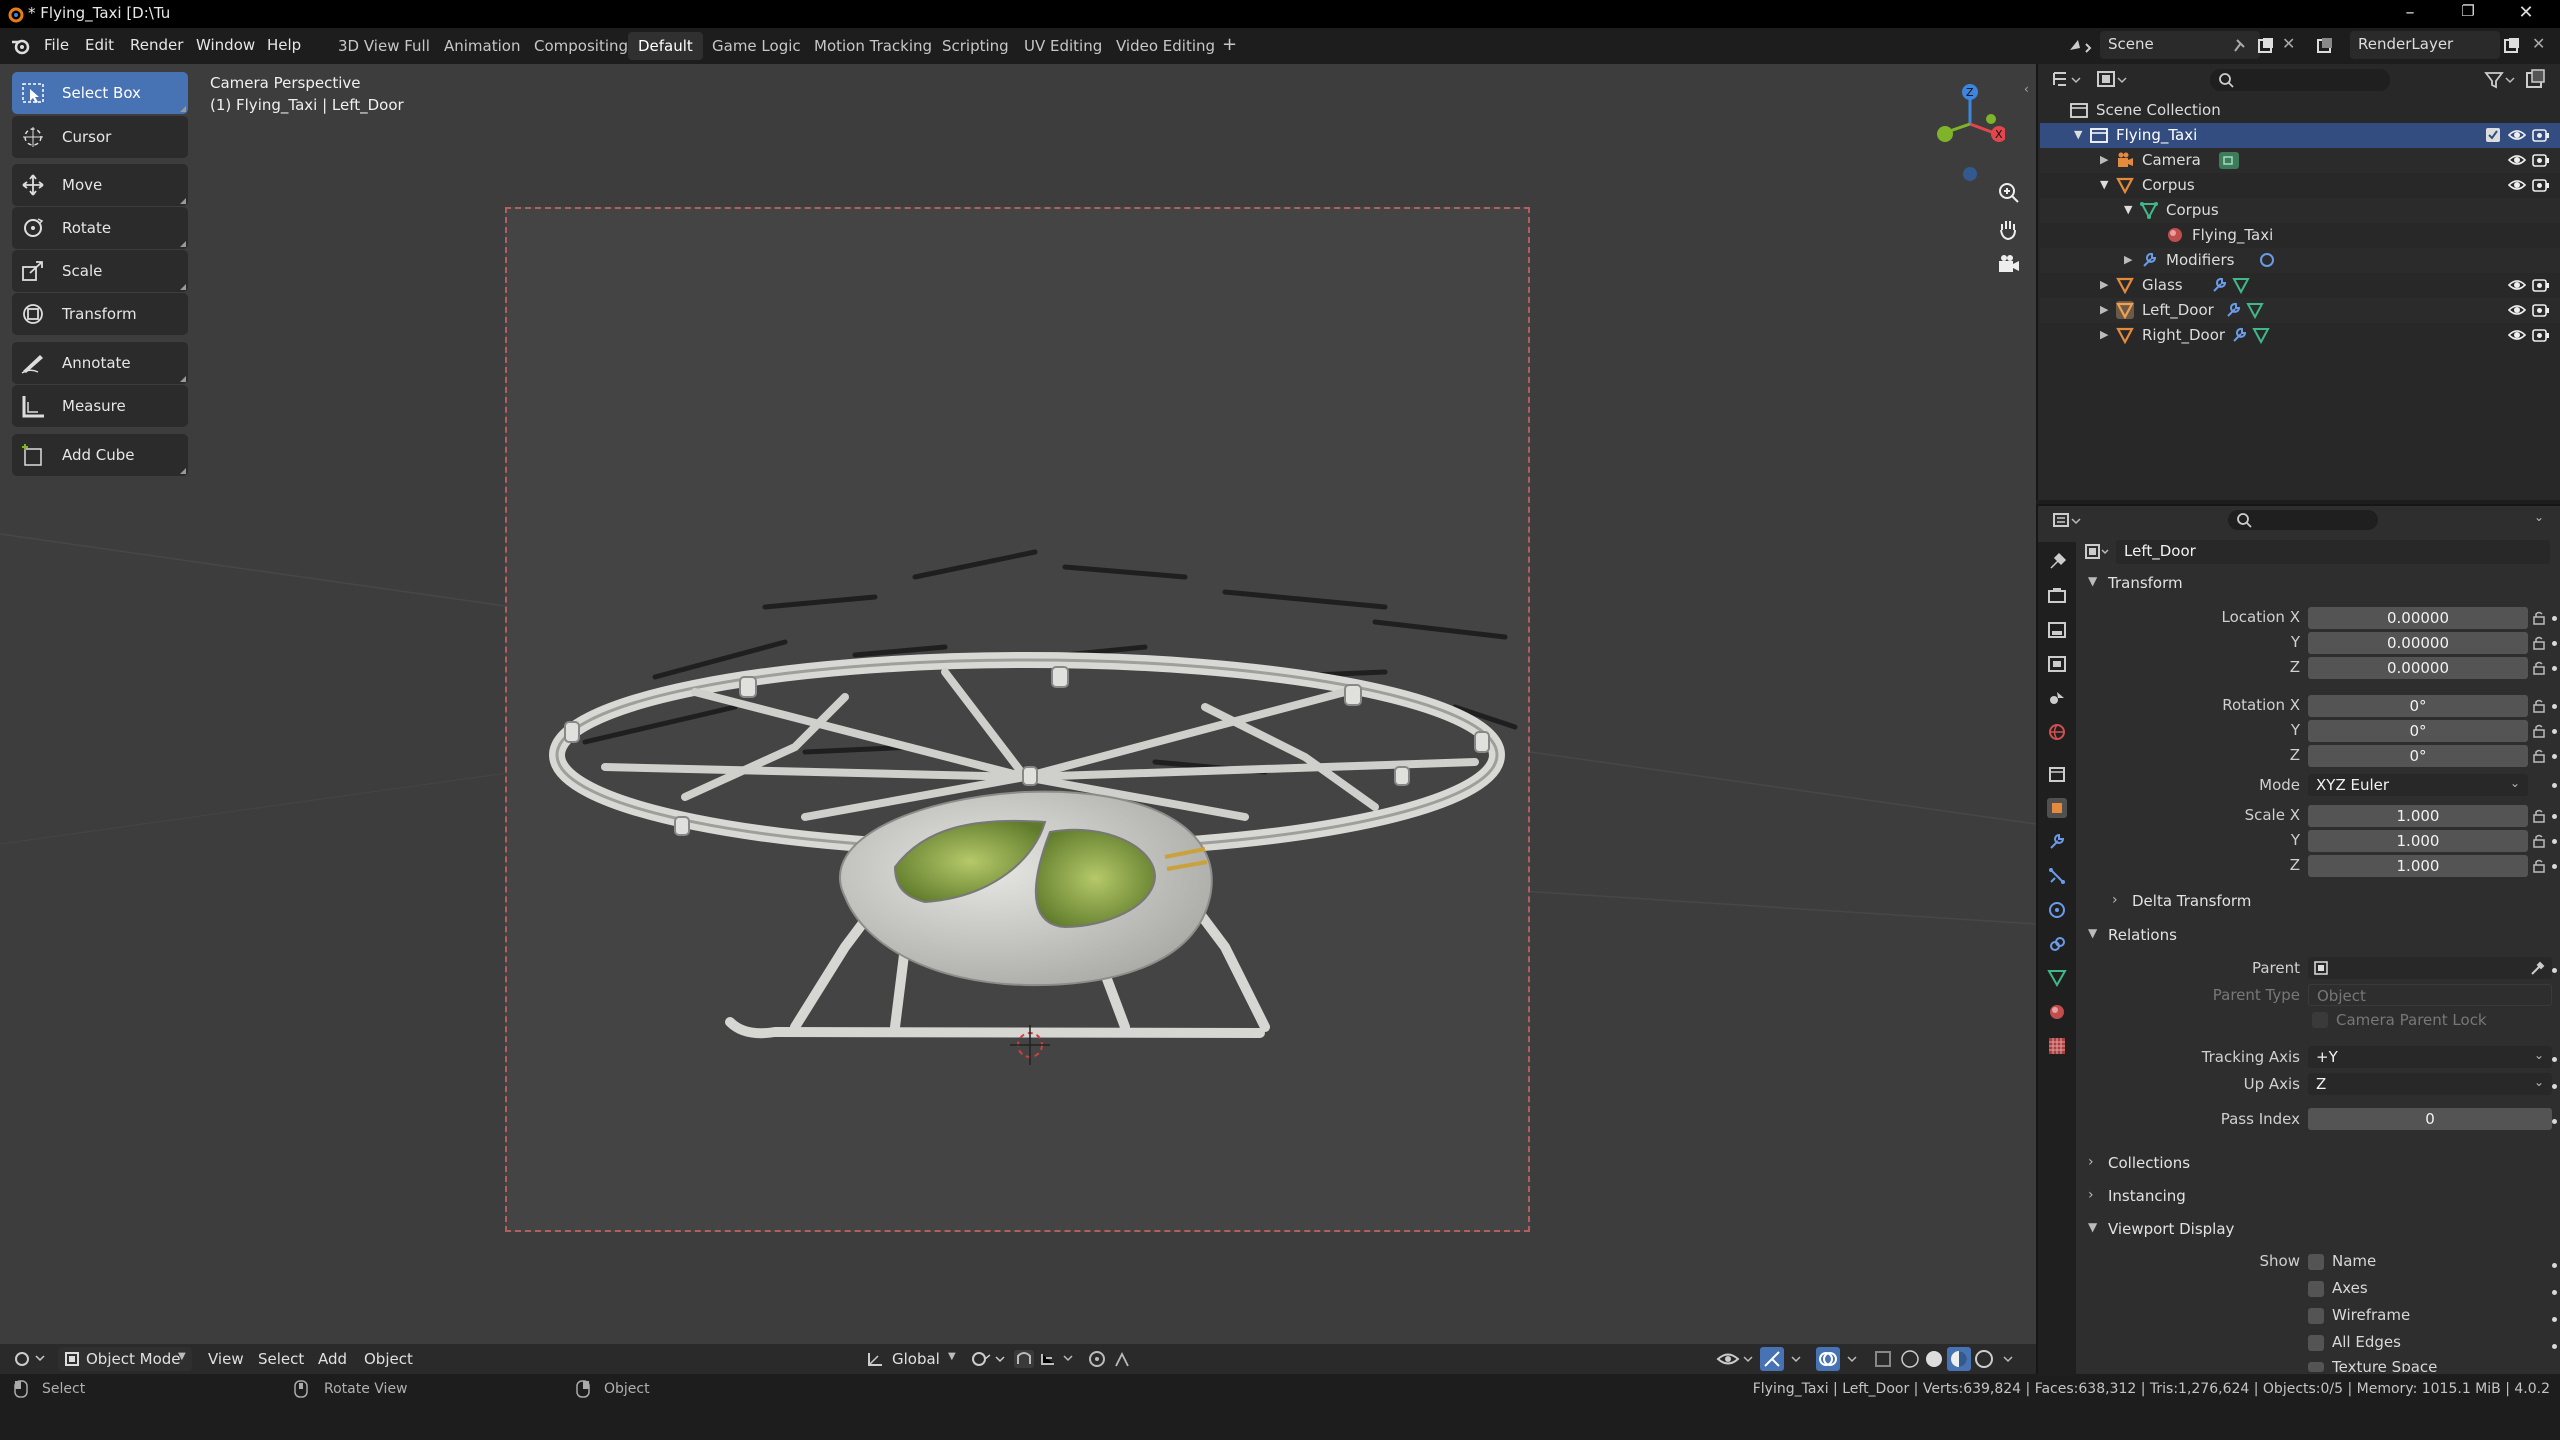 The width and height of the screenshot is (2560, 1440). I want to click on menu-select: Select, so click(281, 1359).